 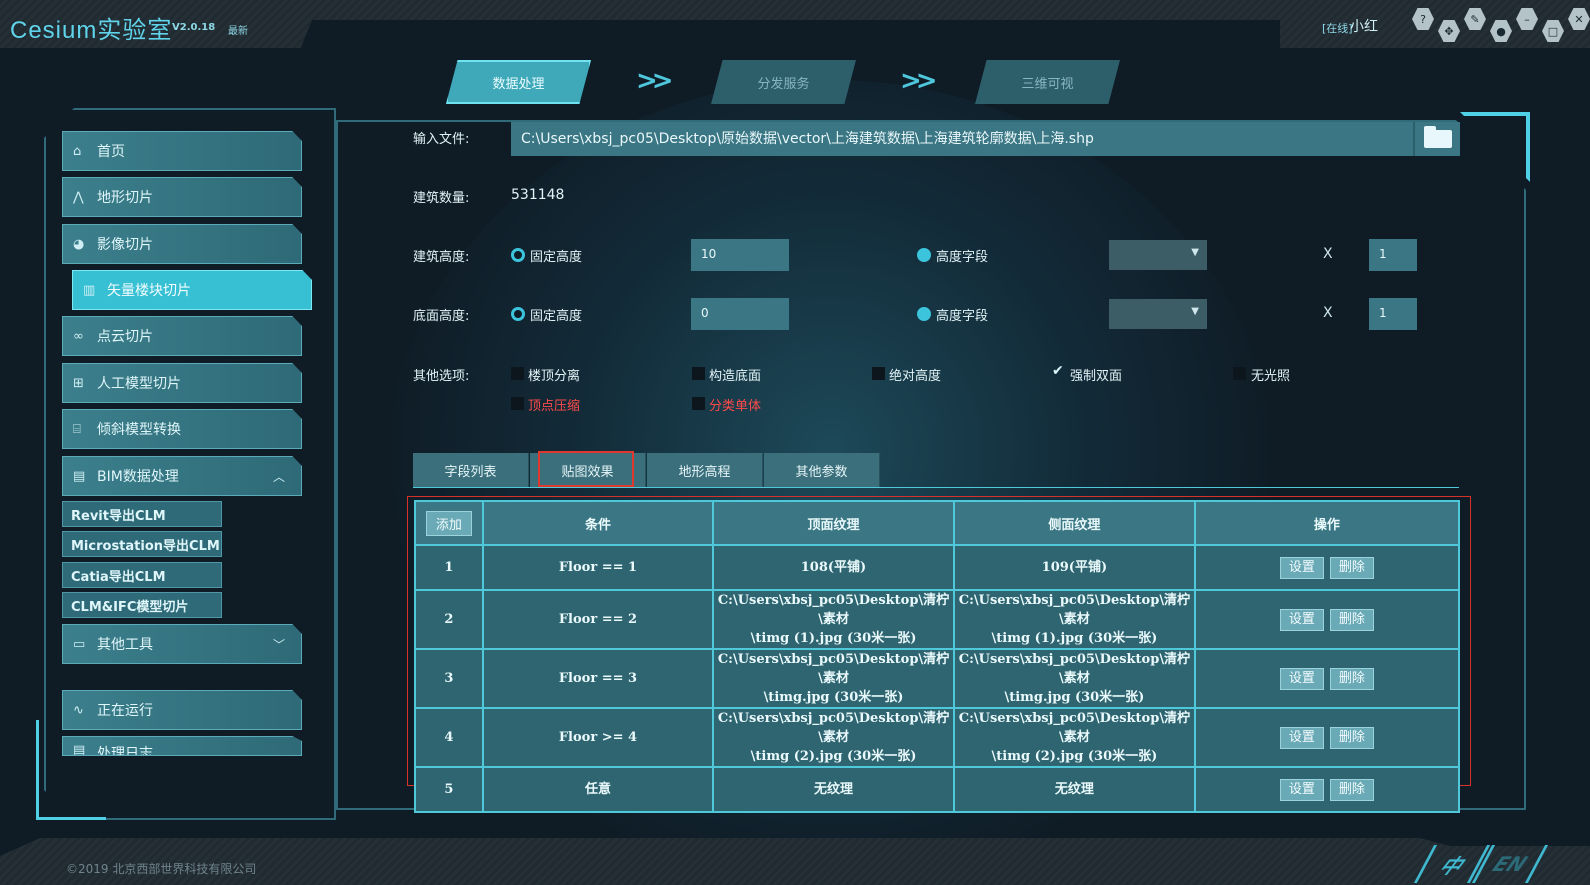 What do you see at coordinates (556, 257) in the screenshot?
I see `height-fixed-label: 固定高度` at bounding box center [556, 257].